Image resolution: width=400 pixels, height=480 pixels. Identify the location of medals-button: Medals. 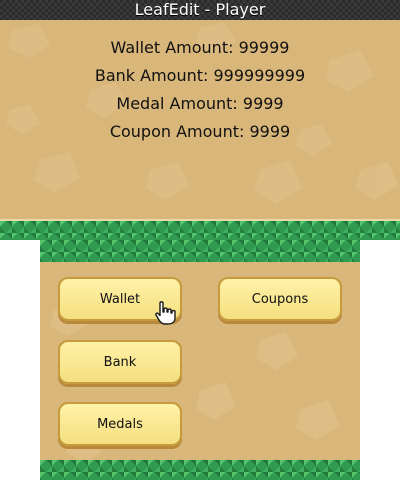
(120, 424).